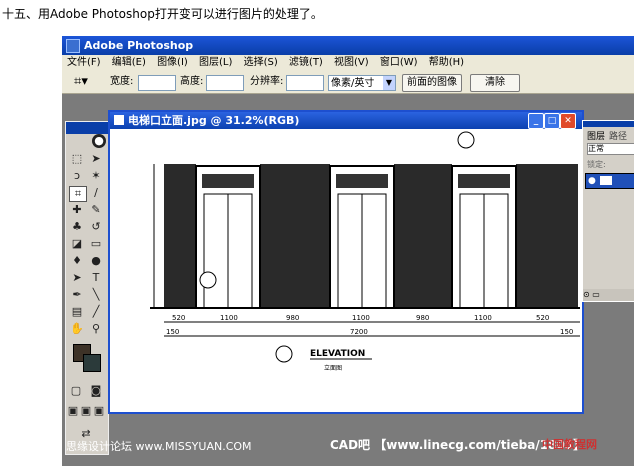 Image resolution: width=634 pixels, height=466 pixels. I want to click on maximize-button: □, so click(552, 121).